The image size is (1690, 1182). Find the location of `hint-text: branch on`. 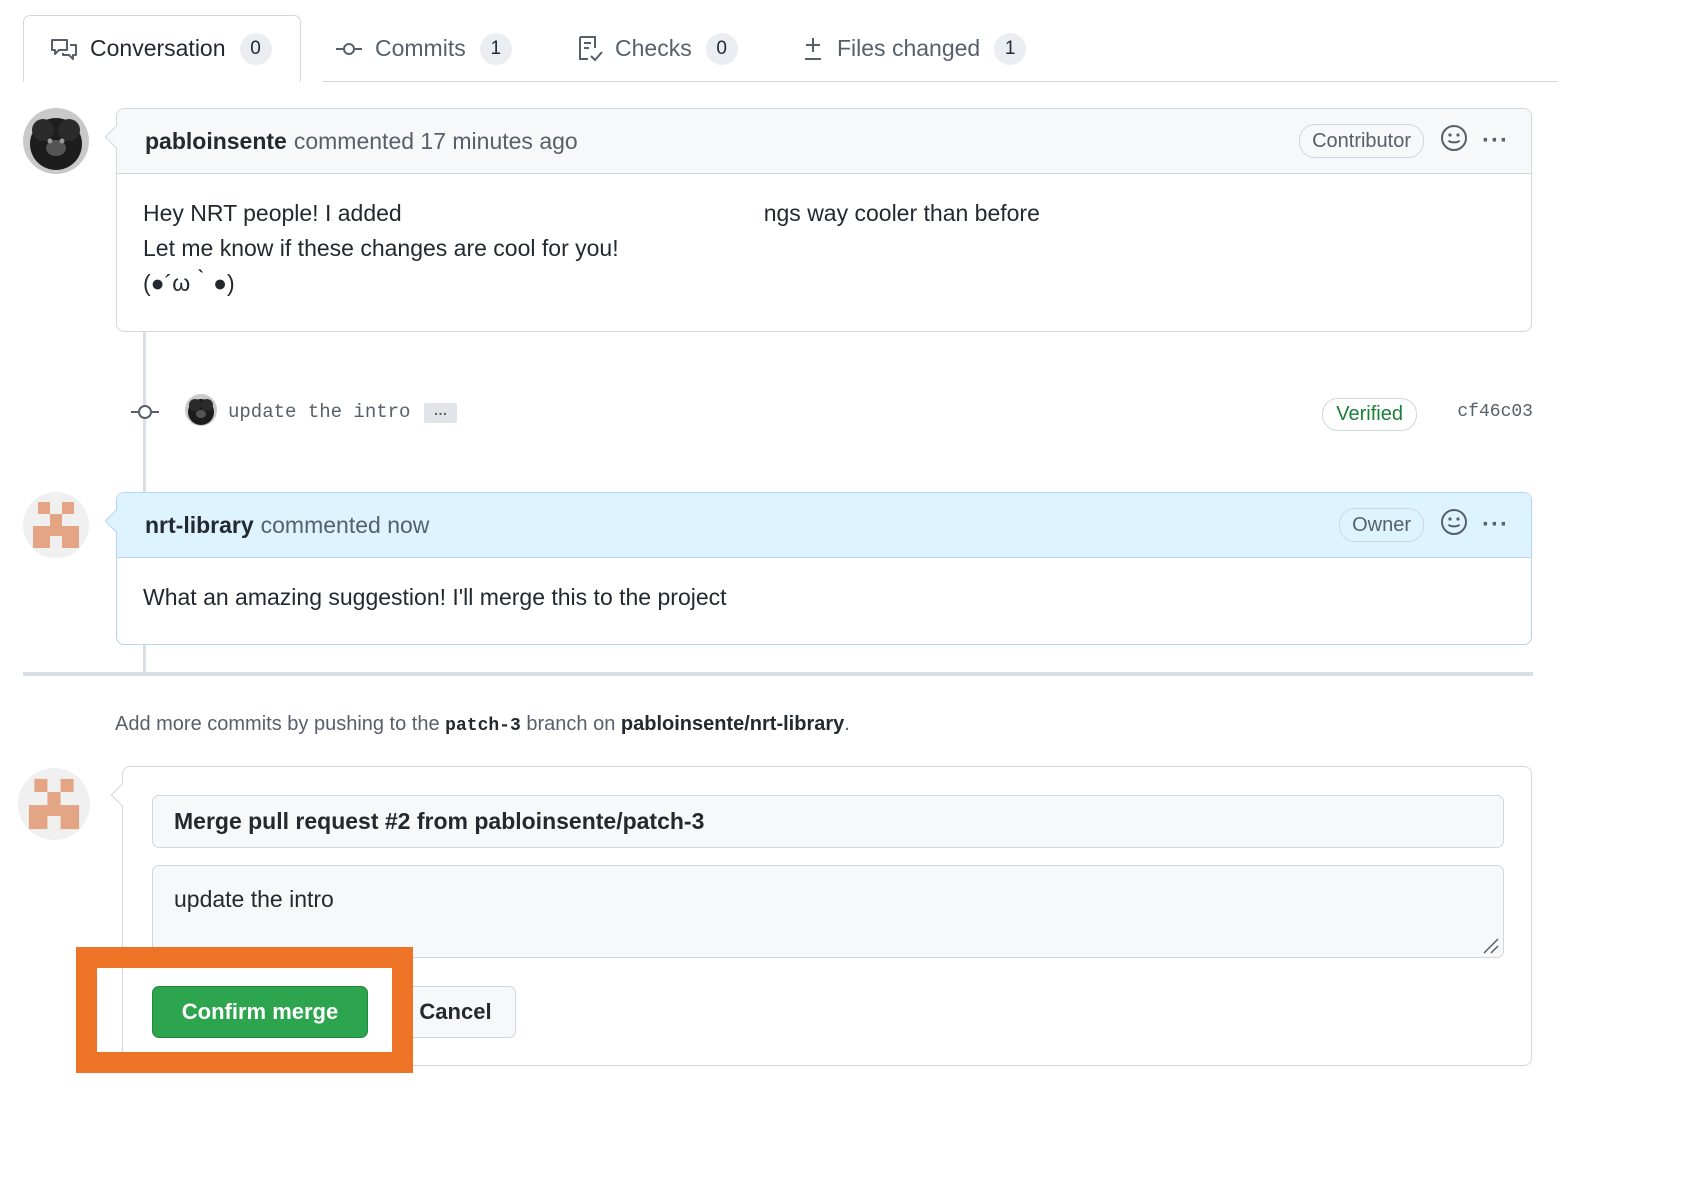

hint-text: branch on is located at coordinates (571, 724).